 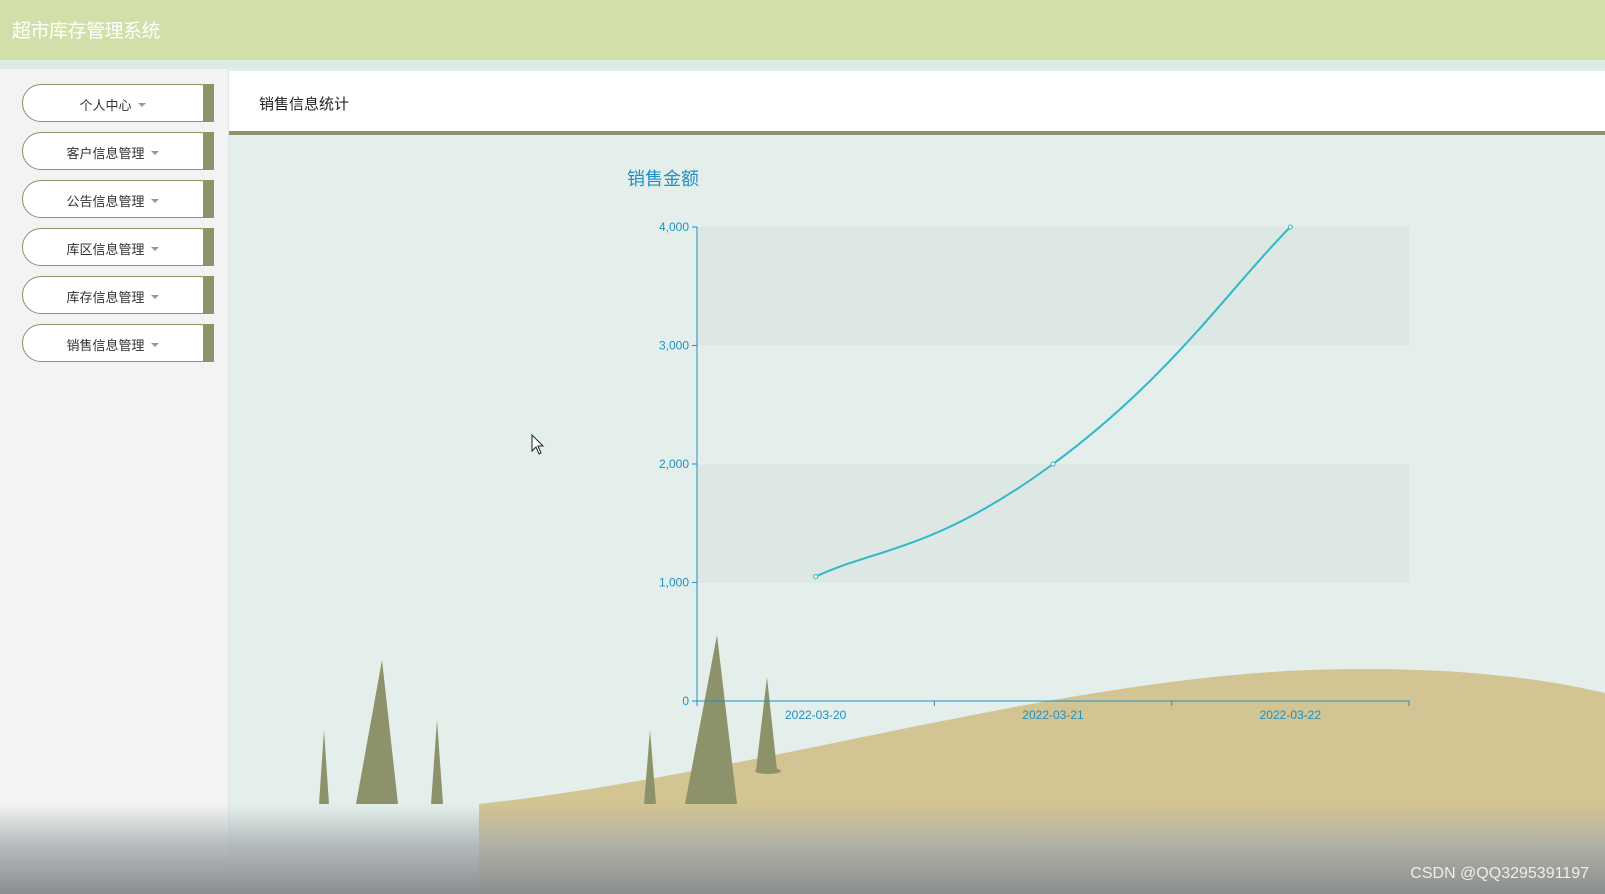 What do you see at coordinates (674, 346) in the screenshot?
I see `y-tick-label: 3,000` at bounding box center [674, 346].